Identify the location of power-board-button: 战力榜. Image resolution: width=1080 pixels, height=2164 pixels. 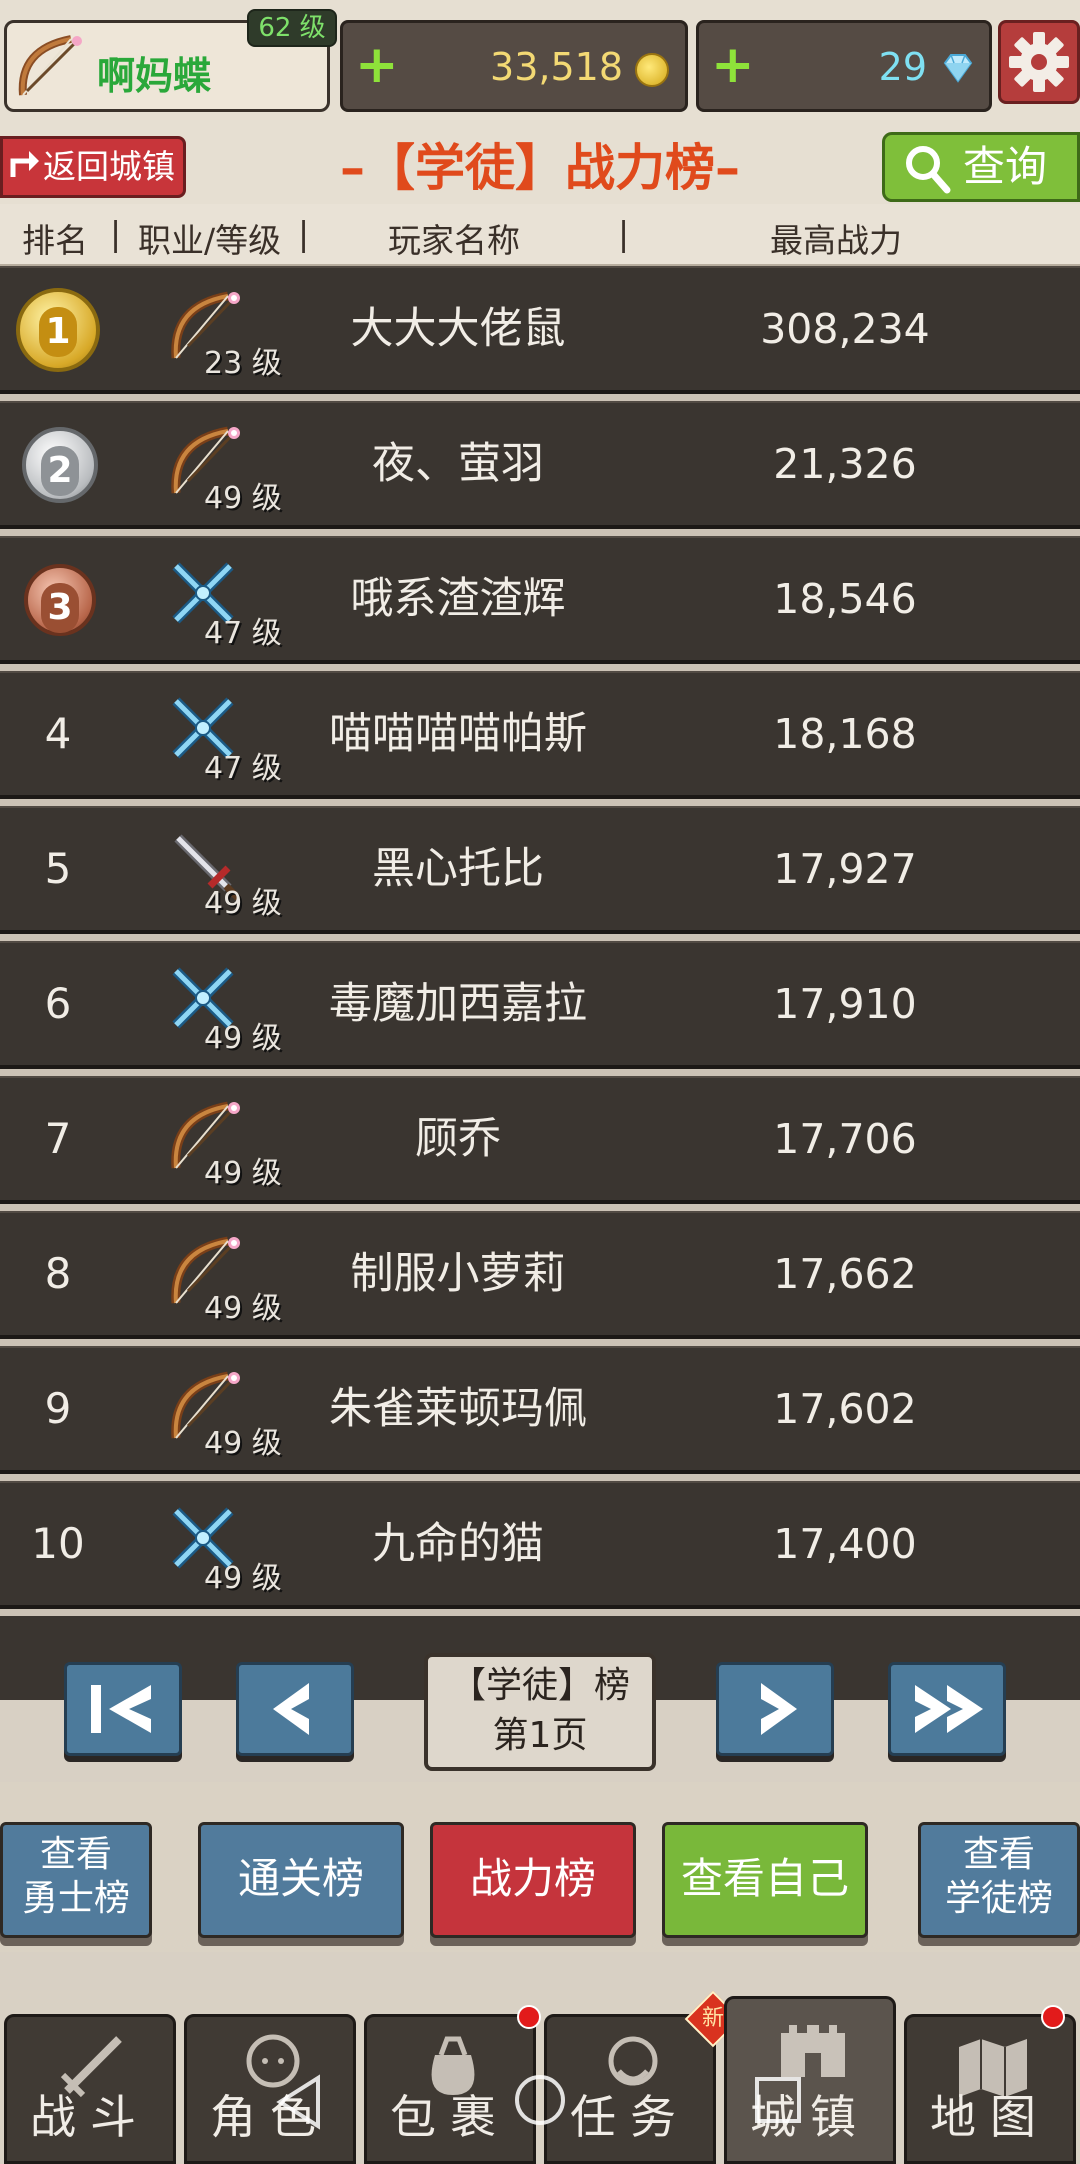
(533, 1880).